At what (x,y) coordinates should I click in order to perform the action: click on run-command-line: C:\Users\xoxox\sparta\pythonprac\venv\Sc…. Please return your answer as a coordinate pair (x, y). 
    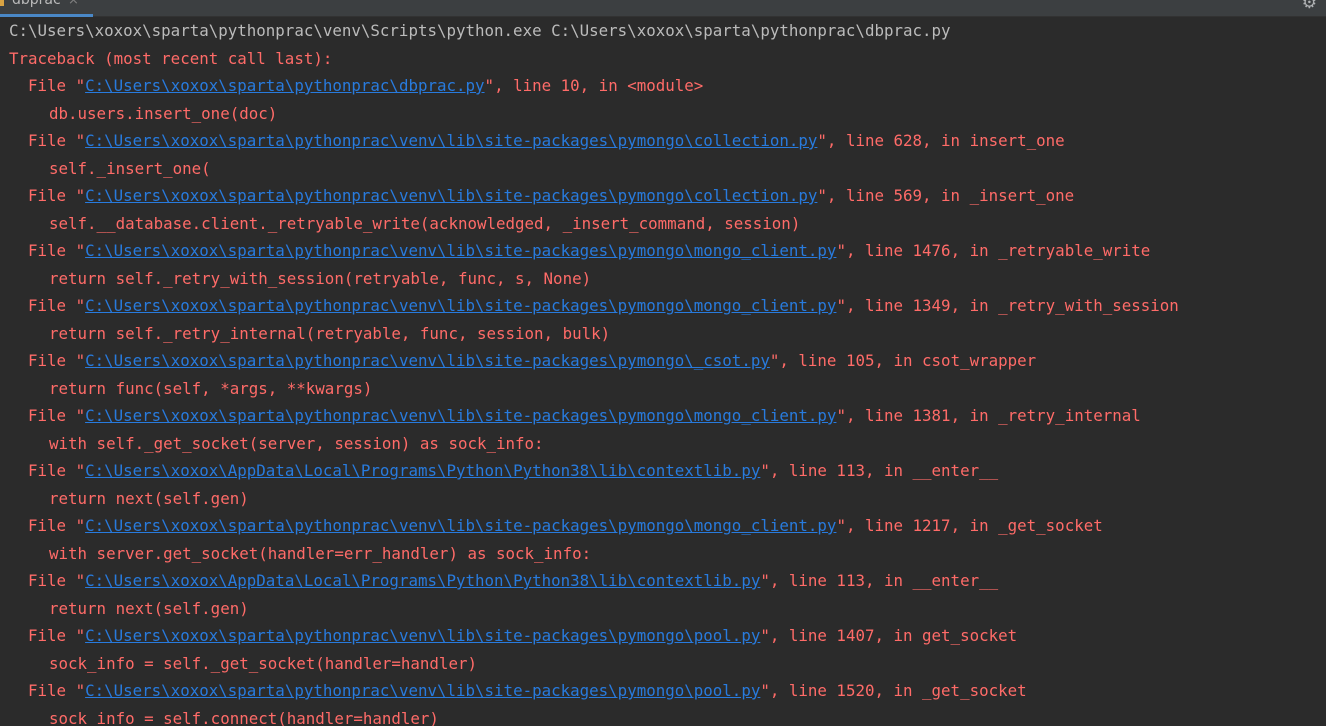
    Looking at the image, I should click on (480, 30).